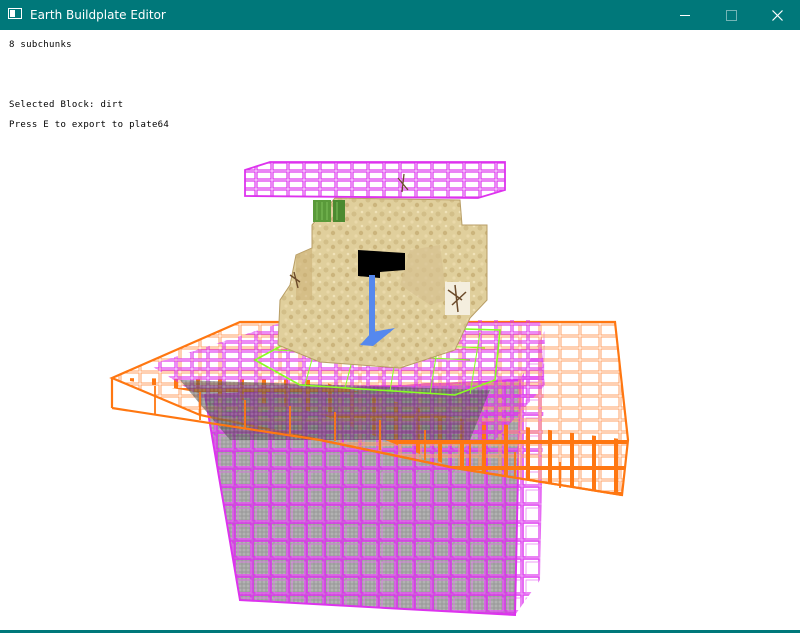 The image size is (800, 633). I want to click on close-button, so click(777, 15).